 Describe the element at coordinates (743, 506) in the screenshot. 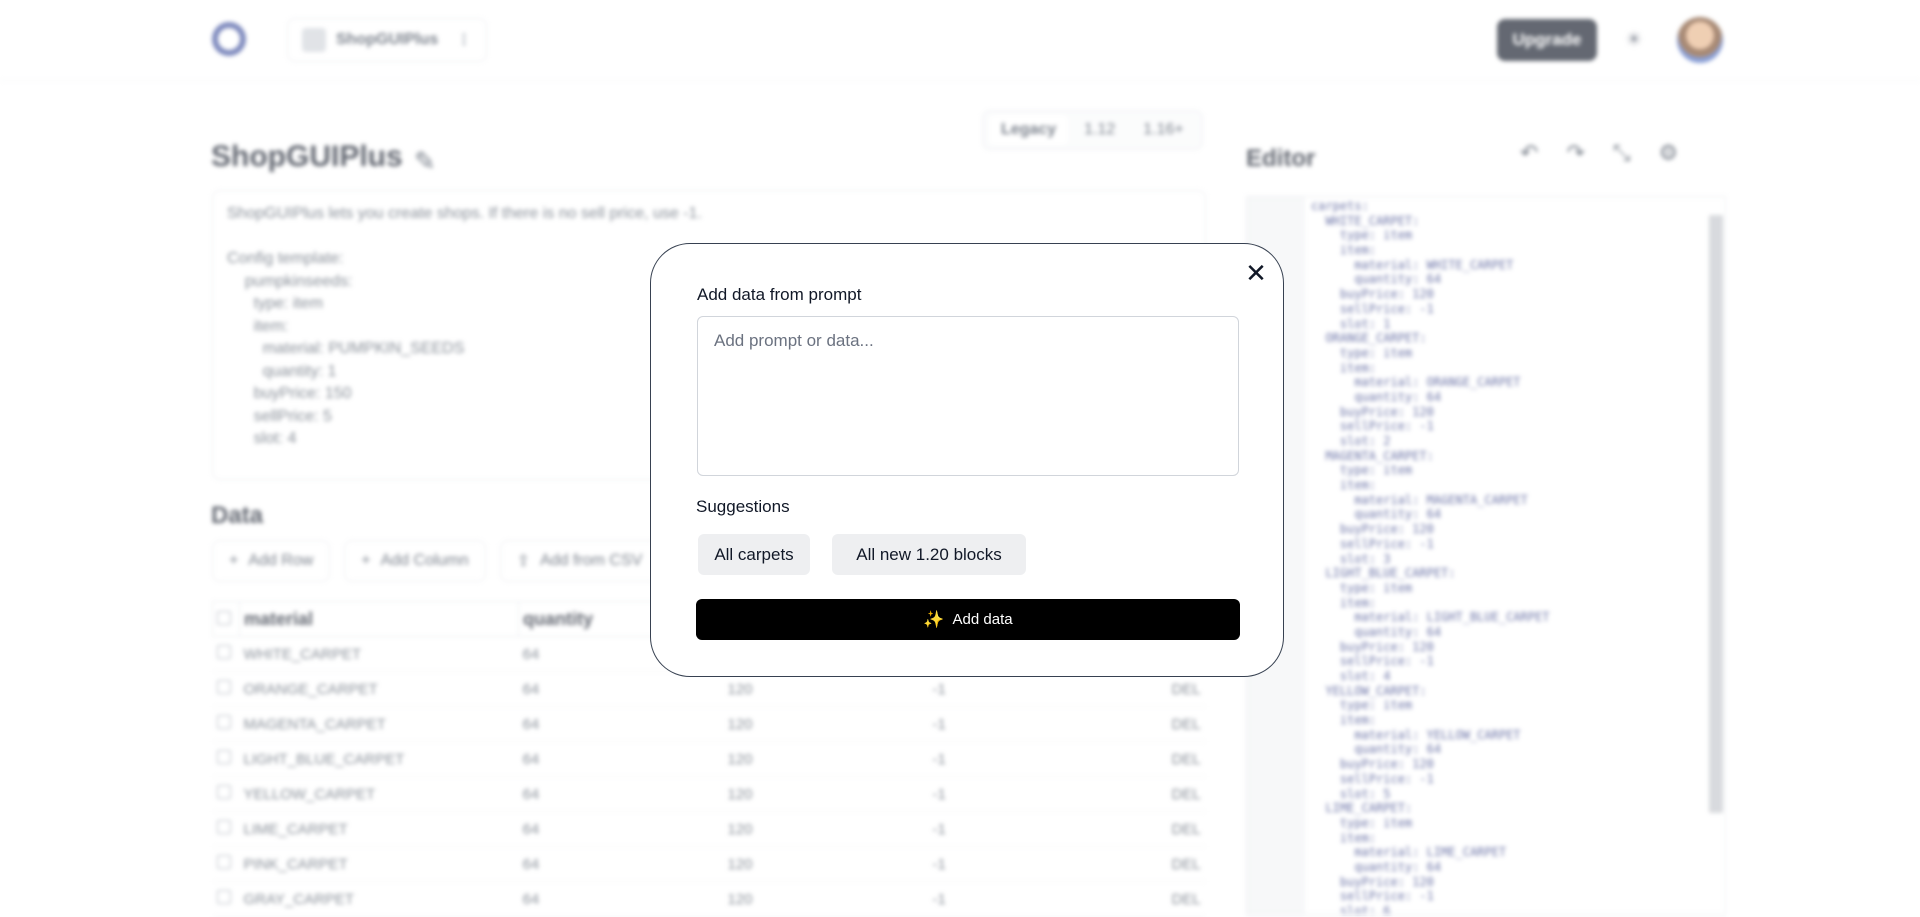

I see `suggestions-heading: Suggestions` at that location.